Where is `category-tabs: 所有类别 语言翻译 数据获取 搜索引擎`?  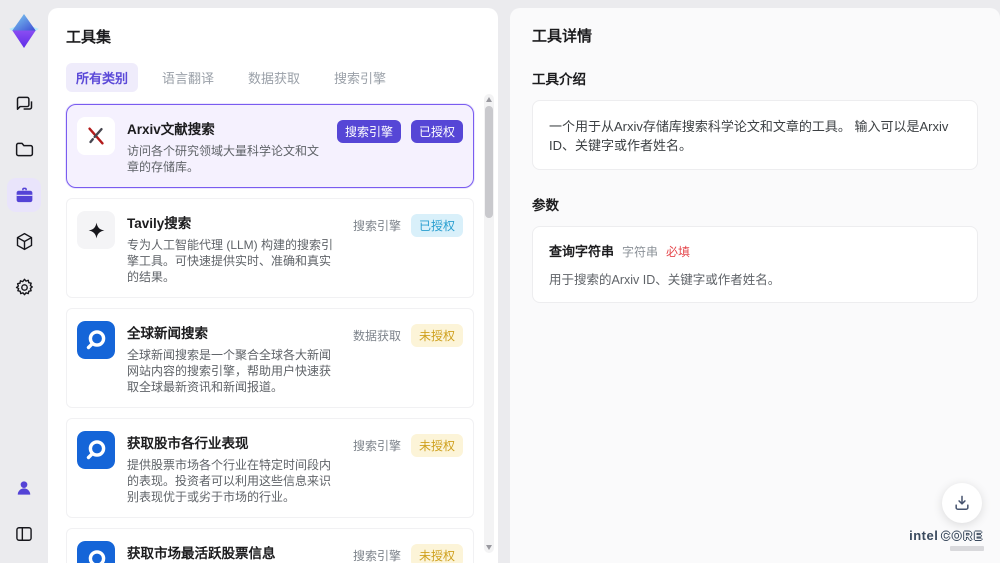 category-tabs: 所有类别 语言翻译 数据获取 搜索引擎 is located at coordinates (282, 77).